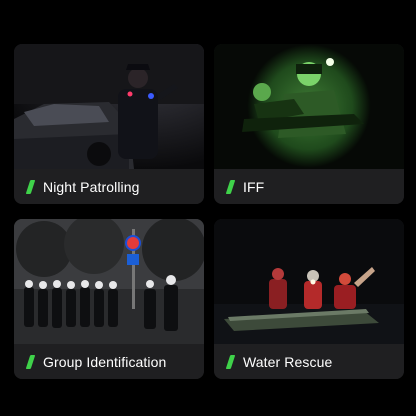 The image size is (416, 416). Describe the element at coordinates (309, 186) in the screenshot. I see `card-caption: IFF` at that location.